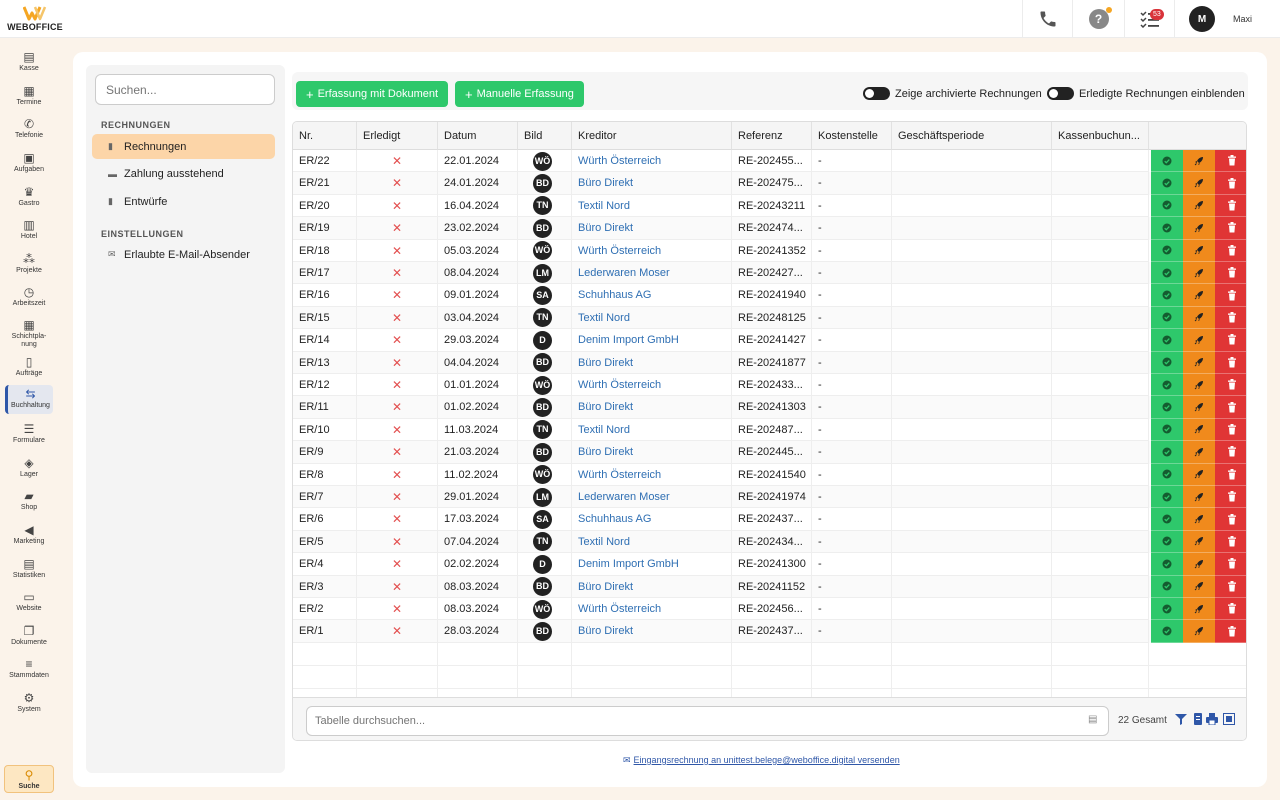 The width and height of the screenshot is (1280, 800). Describe the element at coordinates (519, 94) in the screenshot. I see `manual-capture-button: + Manuelle Erfassung` at that location.